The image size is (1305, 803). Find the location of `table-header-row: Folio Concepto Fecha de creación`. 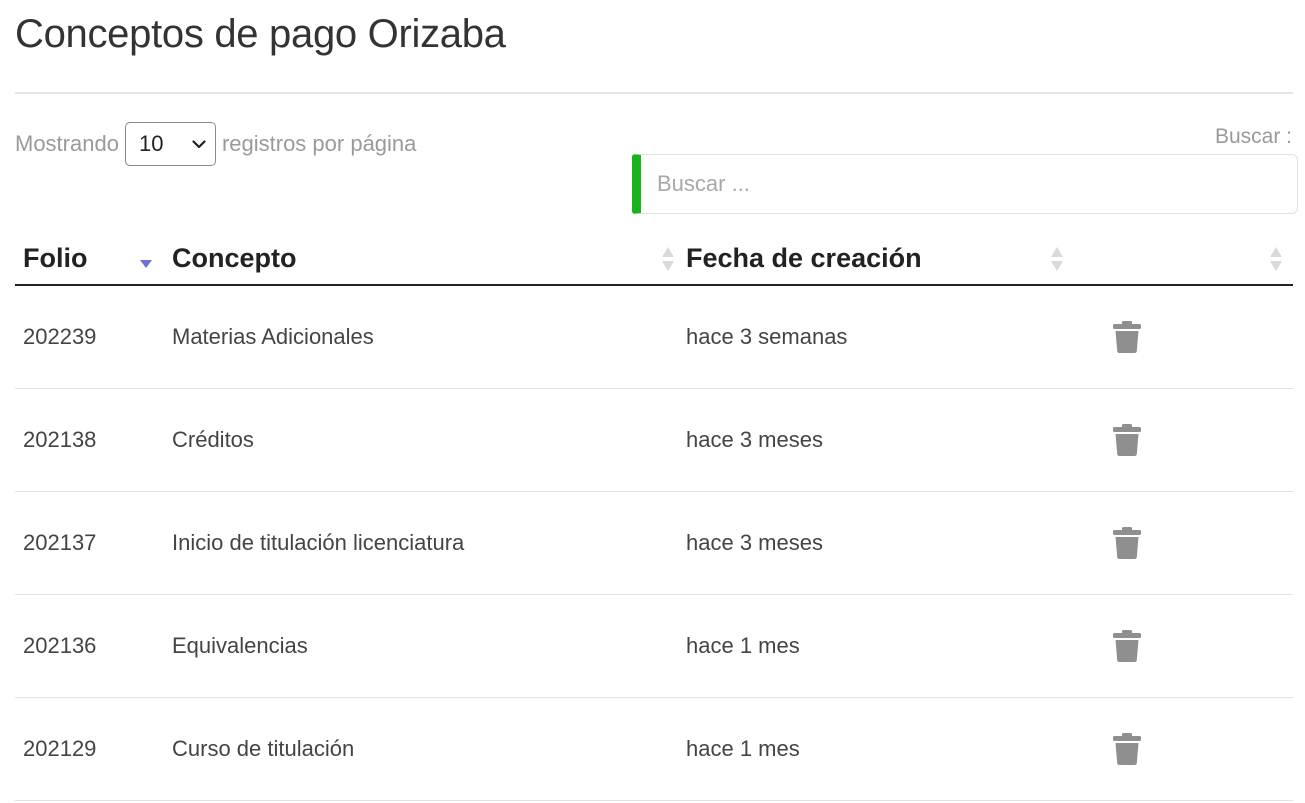

table-header-row: Folio Concepto Fecha de creación is located at coordinates (654, 259).